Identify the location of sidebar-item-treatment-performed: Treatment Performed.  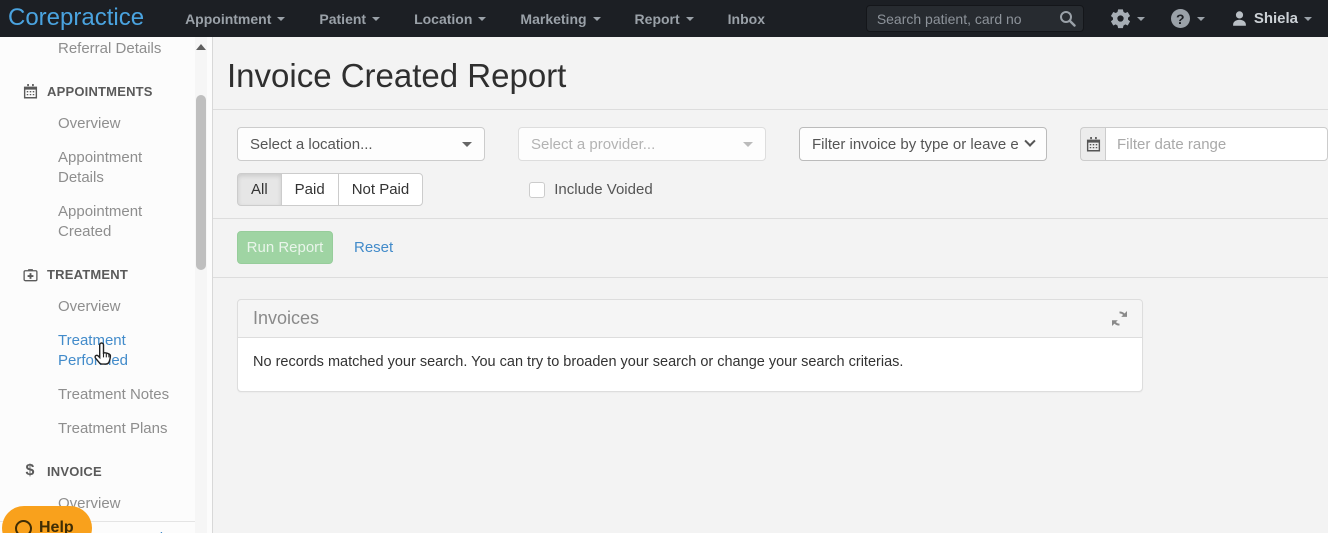
(75, 351).